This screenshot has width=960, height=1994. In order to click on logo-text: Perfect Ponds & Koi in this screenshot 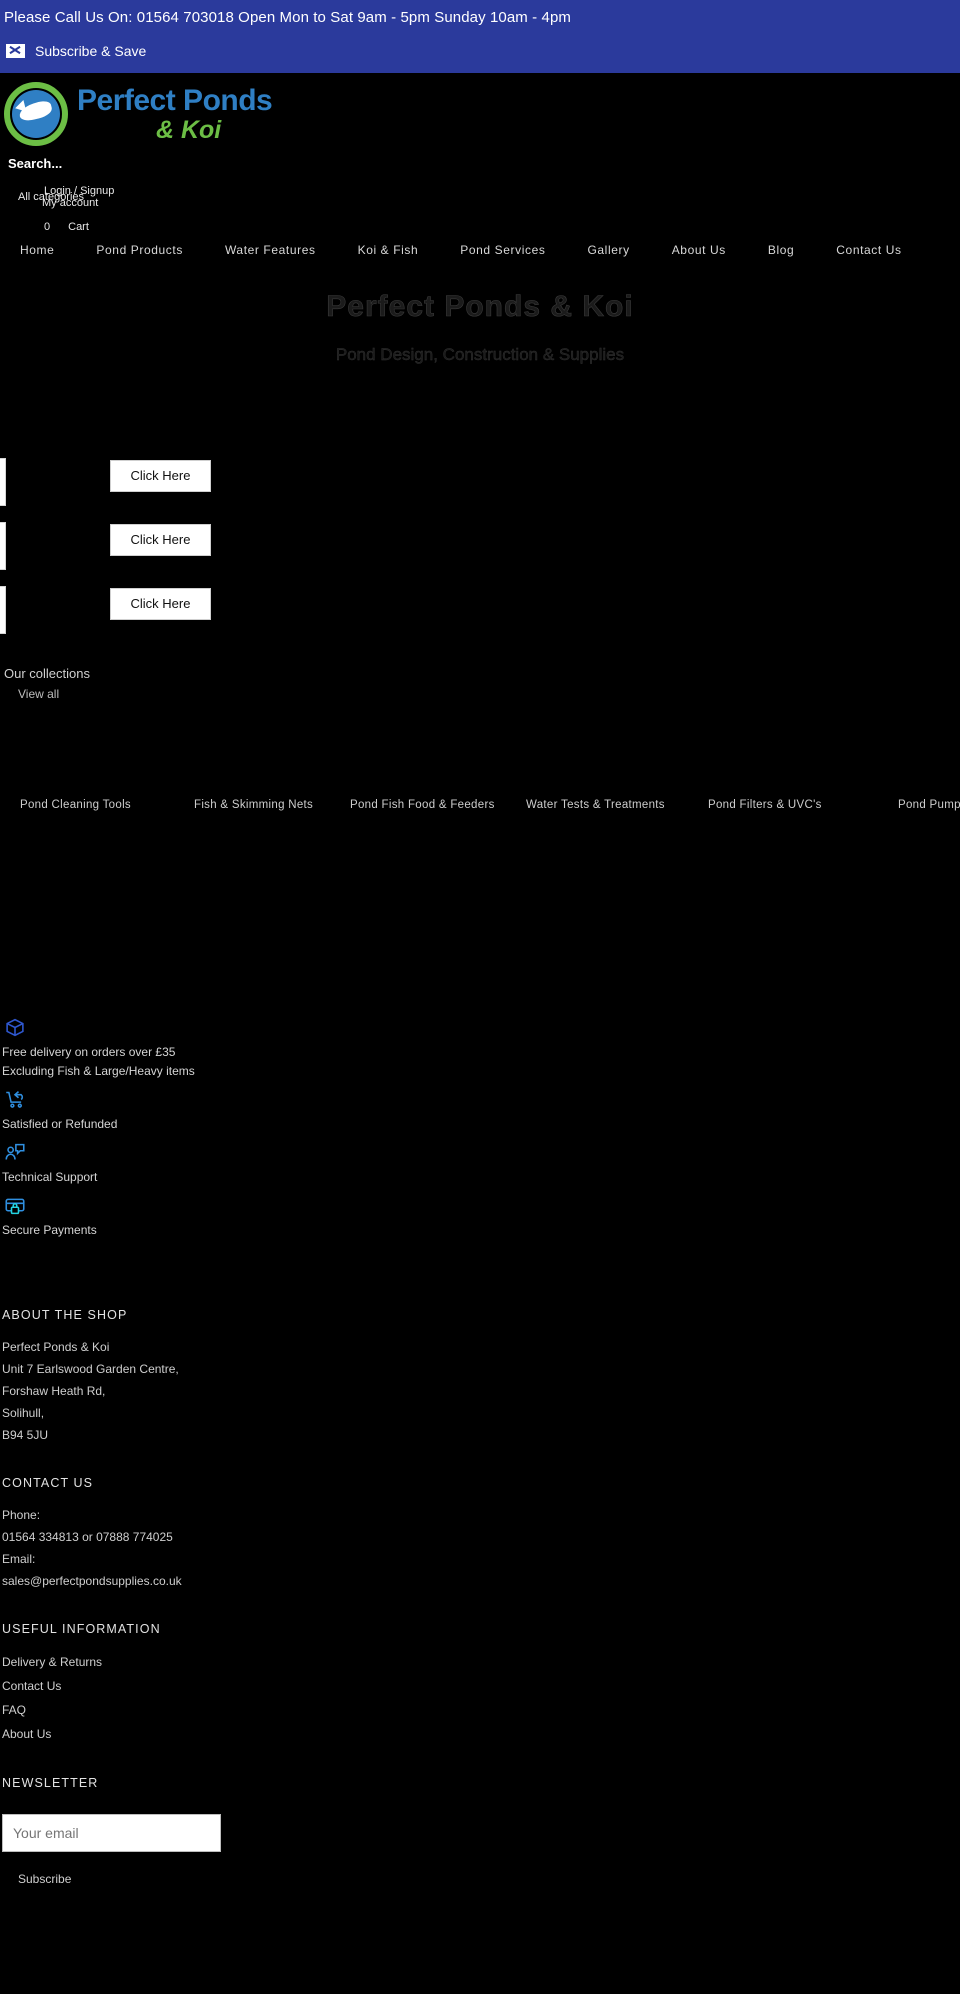, I will do `click(175, 113)`.